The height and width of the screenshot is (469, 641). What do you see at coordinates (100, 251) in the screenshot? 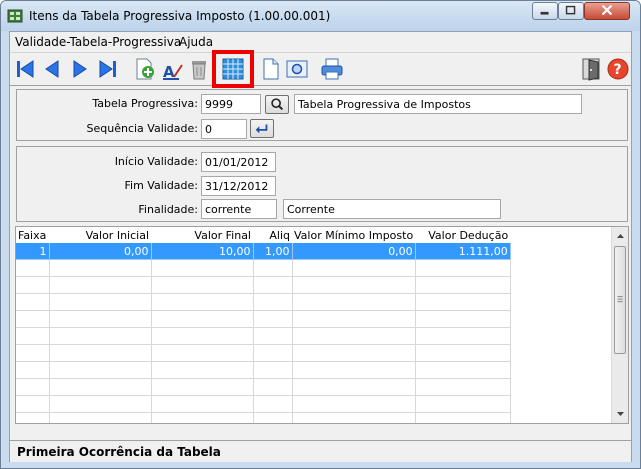
I see `cell-valor-inicial: 0,00` at bounding box center [100, 251].